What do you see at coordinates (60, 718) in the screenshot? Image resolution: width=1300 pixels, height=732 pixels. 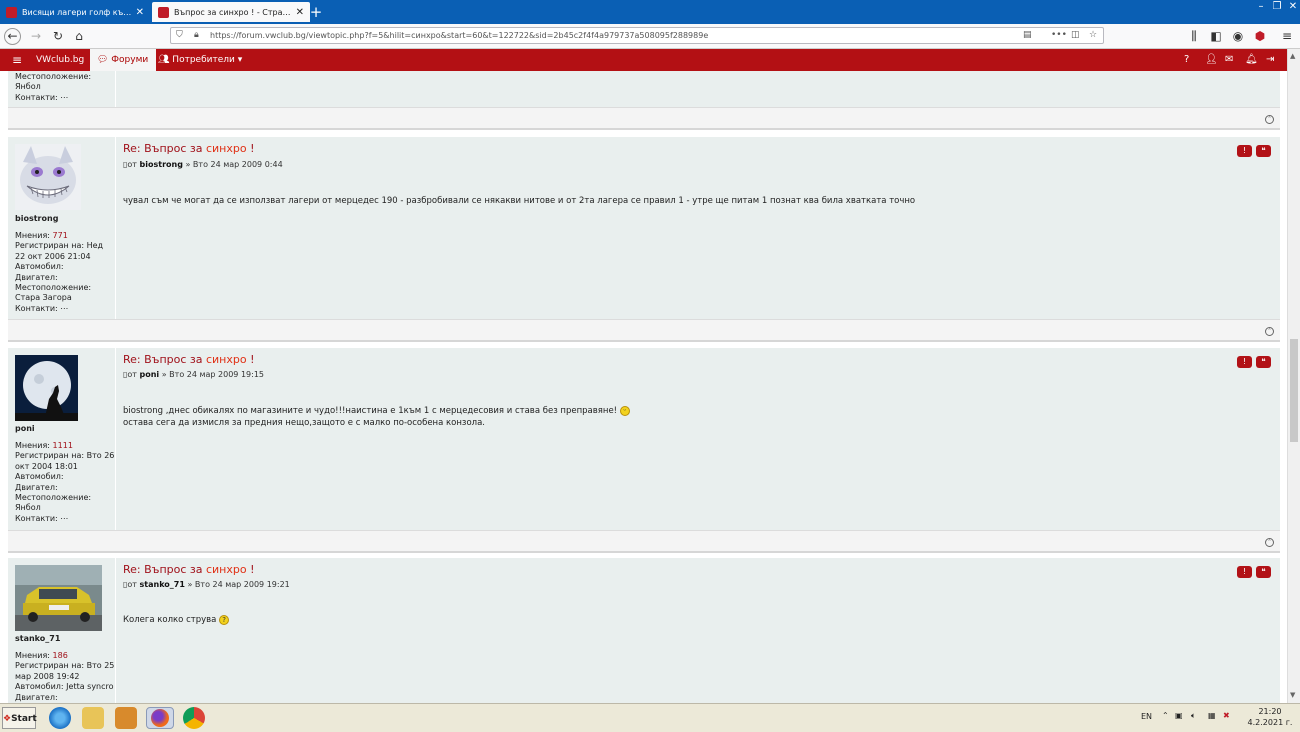 I see `internet-explorer-icon` at bounding box center [60, 718].